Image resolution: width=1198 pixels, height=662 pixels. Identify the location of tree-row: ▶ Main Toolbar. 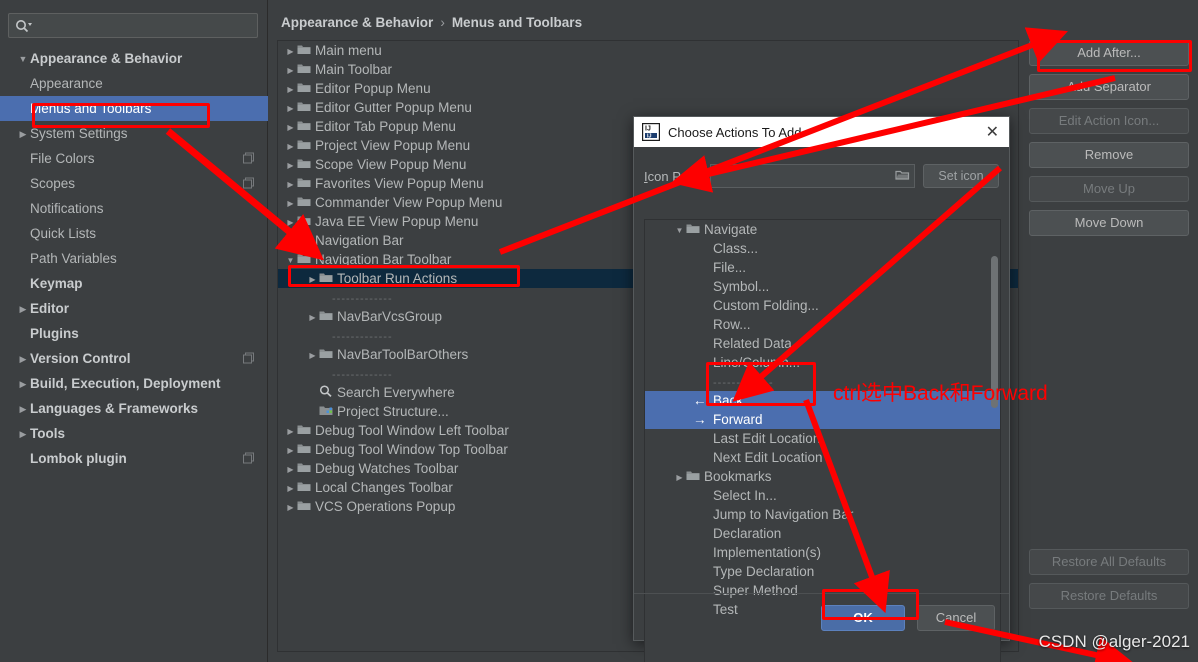
(648, 69).